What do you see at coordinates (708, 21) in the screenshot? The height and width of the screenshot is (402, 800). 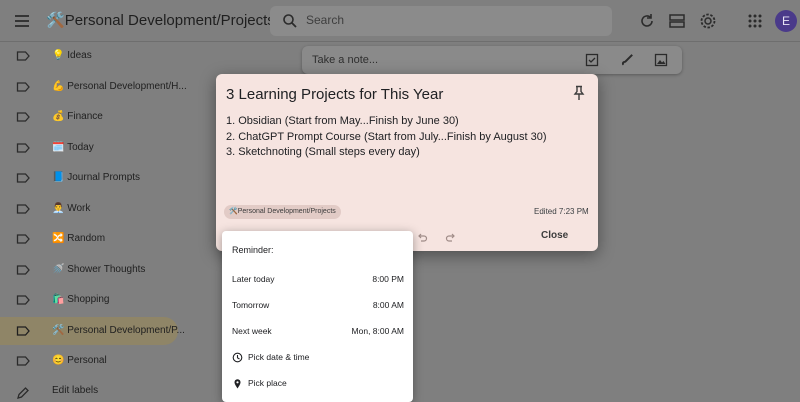 I see `settings-gear-icon` at bounding box center [708, 21].